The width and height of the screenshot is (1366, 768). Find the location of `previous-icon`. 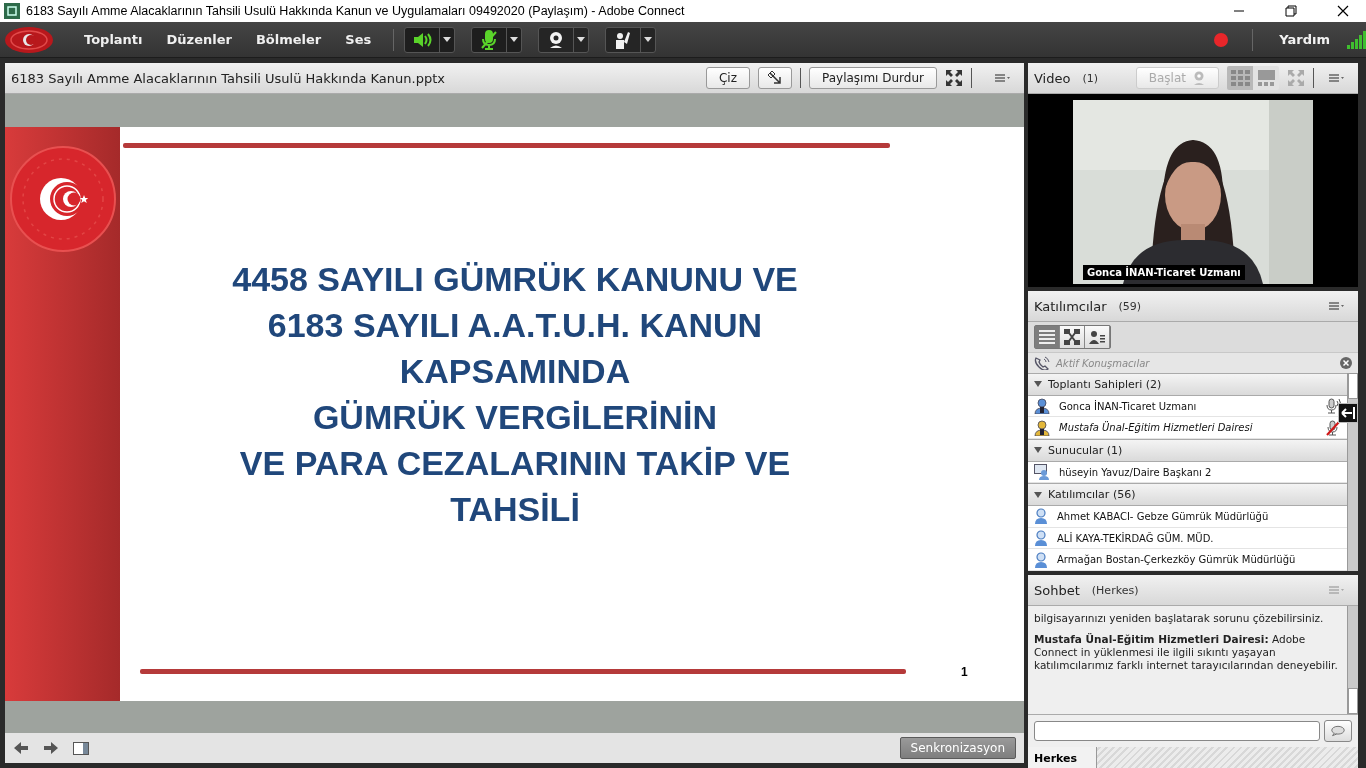

previous-icon is located at coordinates (21, 748).